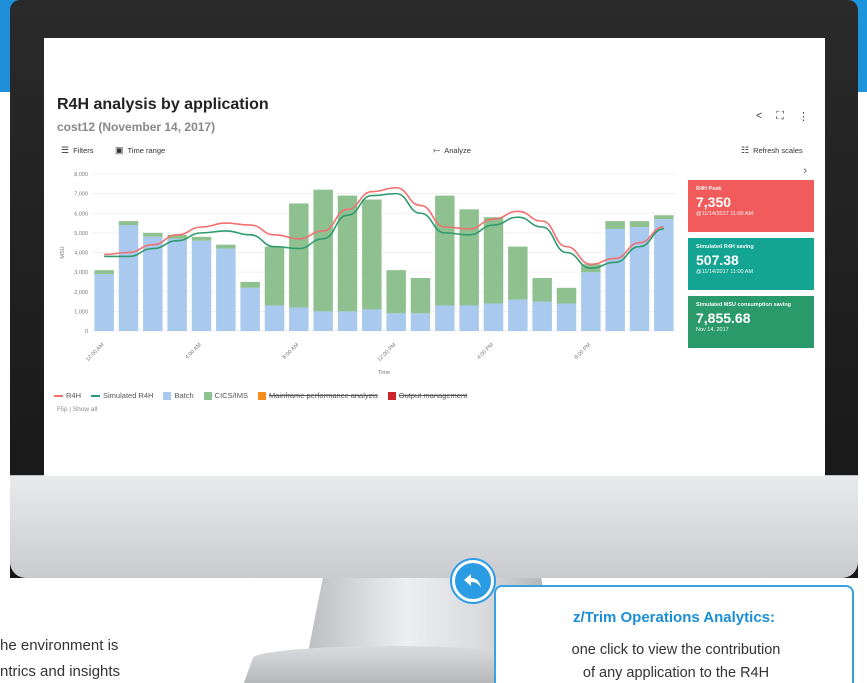  I want to click on filters-button: ☰ Filters, so click(77, 150).